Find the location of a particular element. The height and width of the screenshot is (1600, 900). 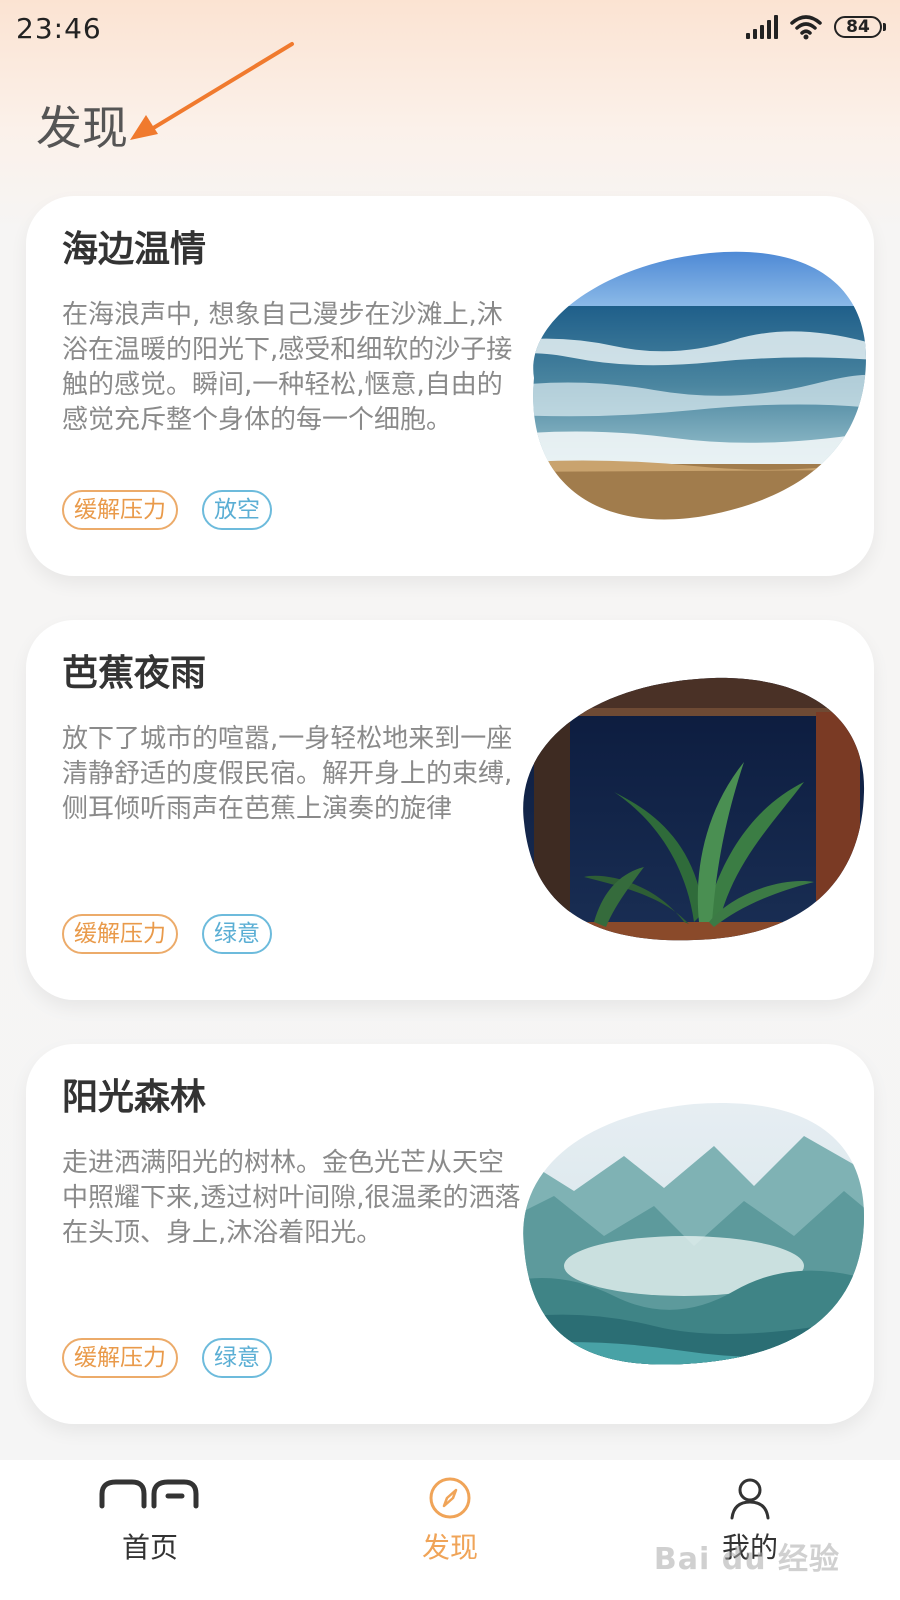

battery-icon: 84 is located at coordinates (860, 27).